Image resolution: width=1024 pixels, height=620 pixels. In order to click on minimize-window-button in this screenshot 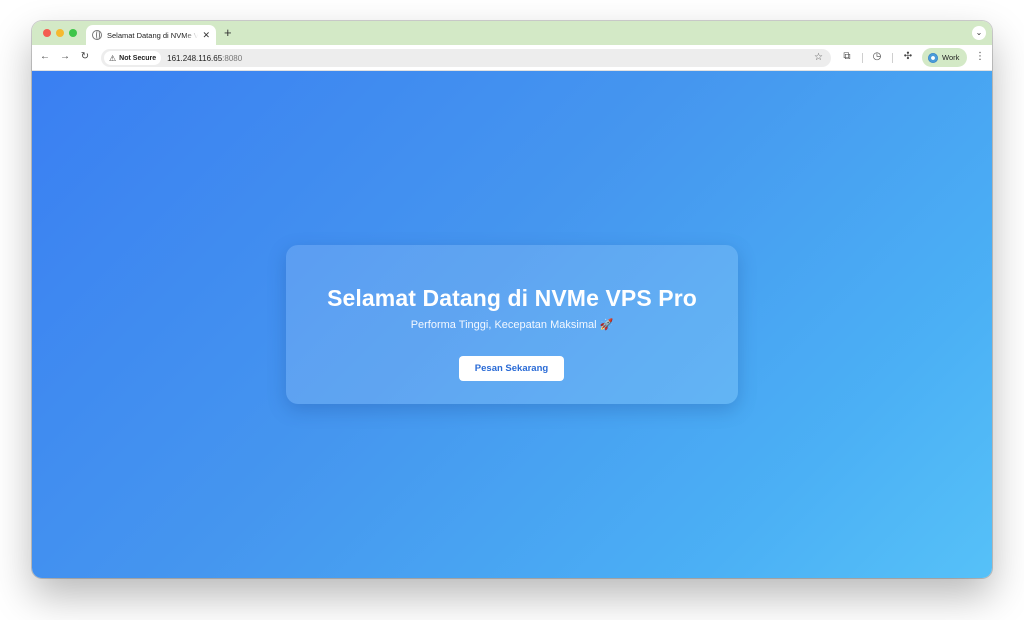, I will do `click(60, 33)`.